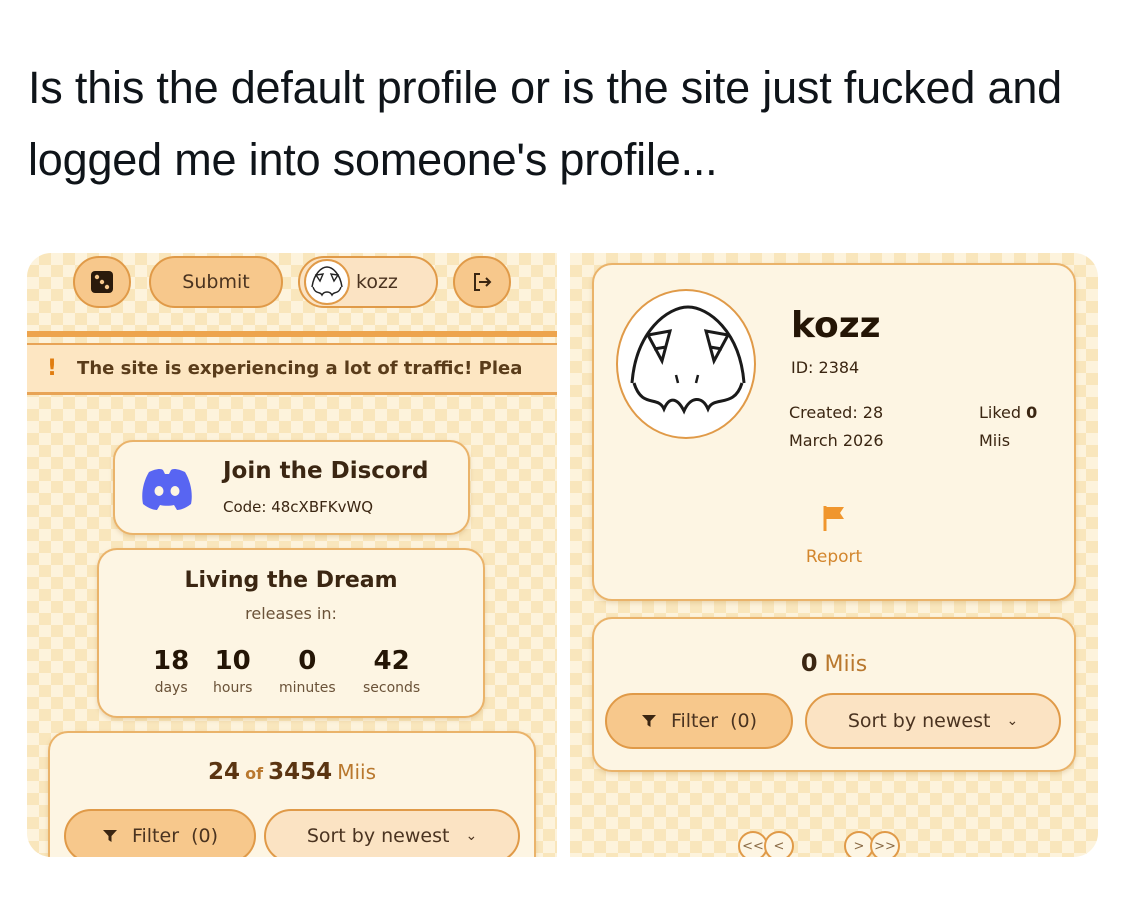 Image resolution: width=1125 pixels, height=904 pixels. What do you see at coordinates (753, 846) in the screenshot?
I see `pager-label: <<` at bounding box center [753, 846].